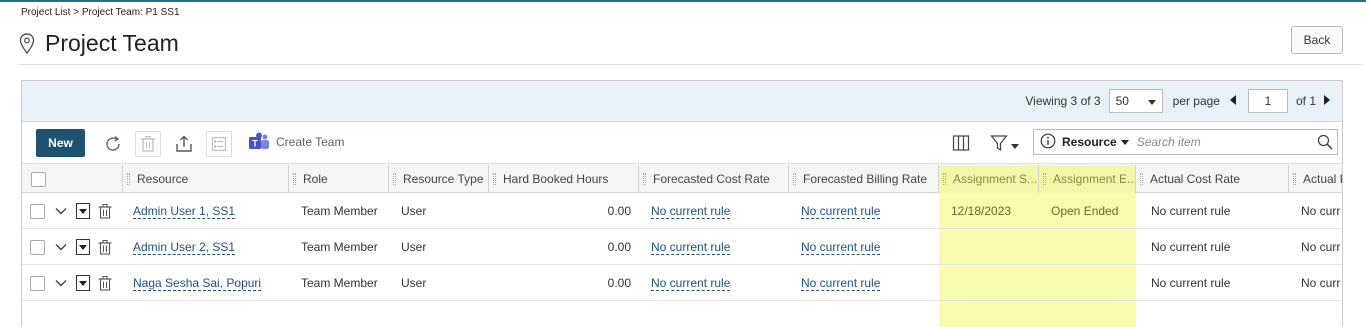 The image size is (1366, 327). I want to click on column-chooser-icon, so click(961, 144).